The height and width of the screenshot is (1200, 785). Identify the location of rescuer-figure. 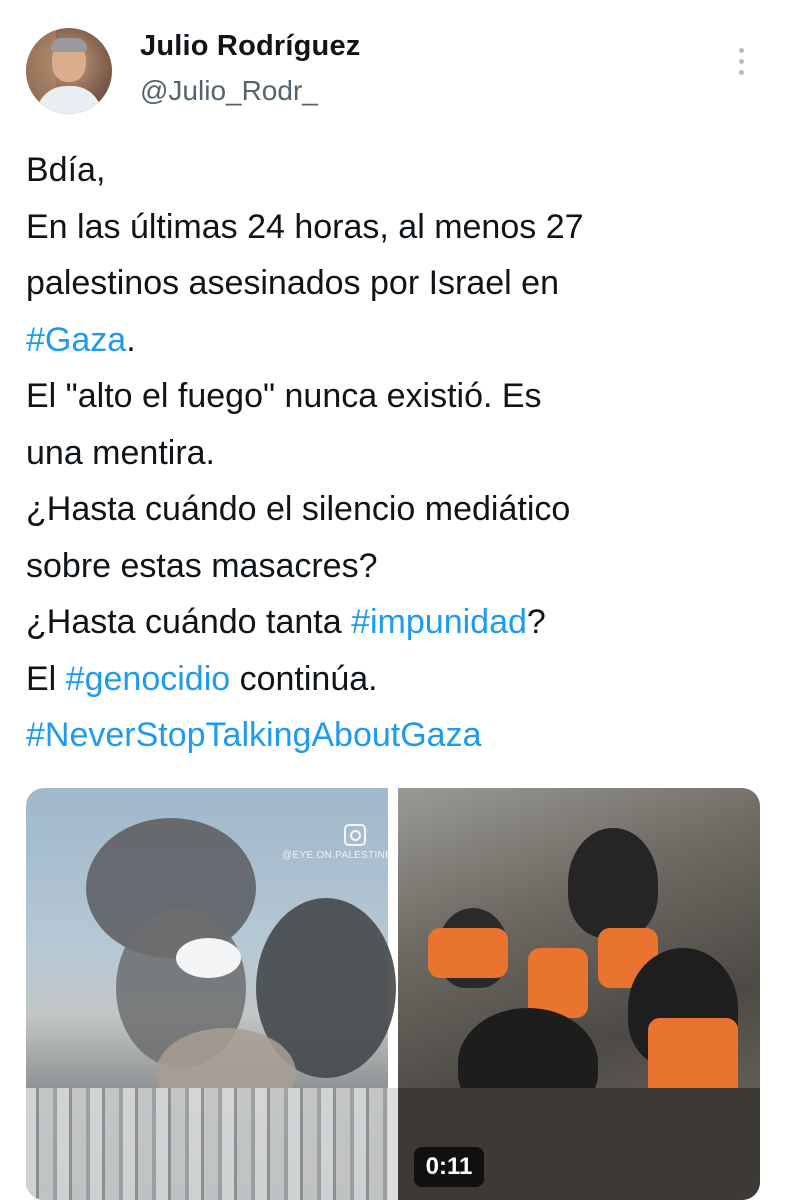
(613, 883).